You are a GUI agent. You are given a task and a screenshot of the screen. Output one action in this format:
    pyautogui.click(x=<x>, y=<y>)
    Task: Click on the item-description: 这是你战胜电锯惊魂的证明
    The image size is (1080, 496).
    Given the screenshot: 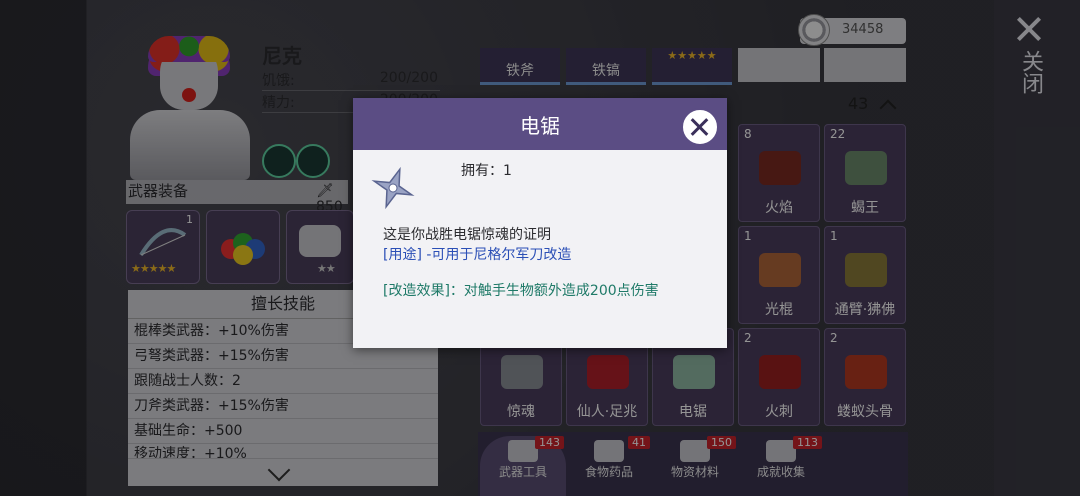 What is the action you would take?
    pyautogui.click(x=467, y=235)
    